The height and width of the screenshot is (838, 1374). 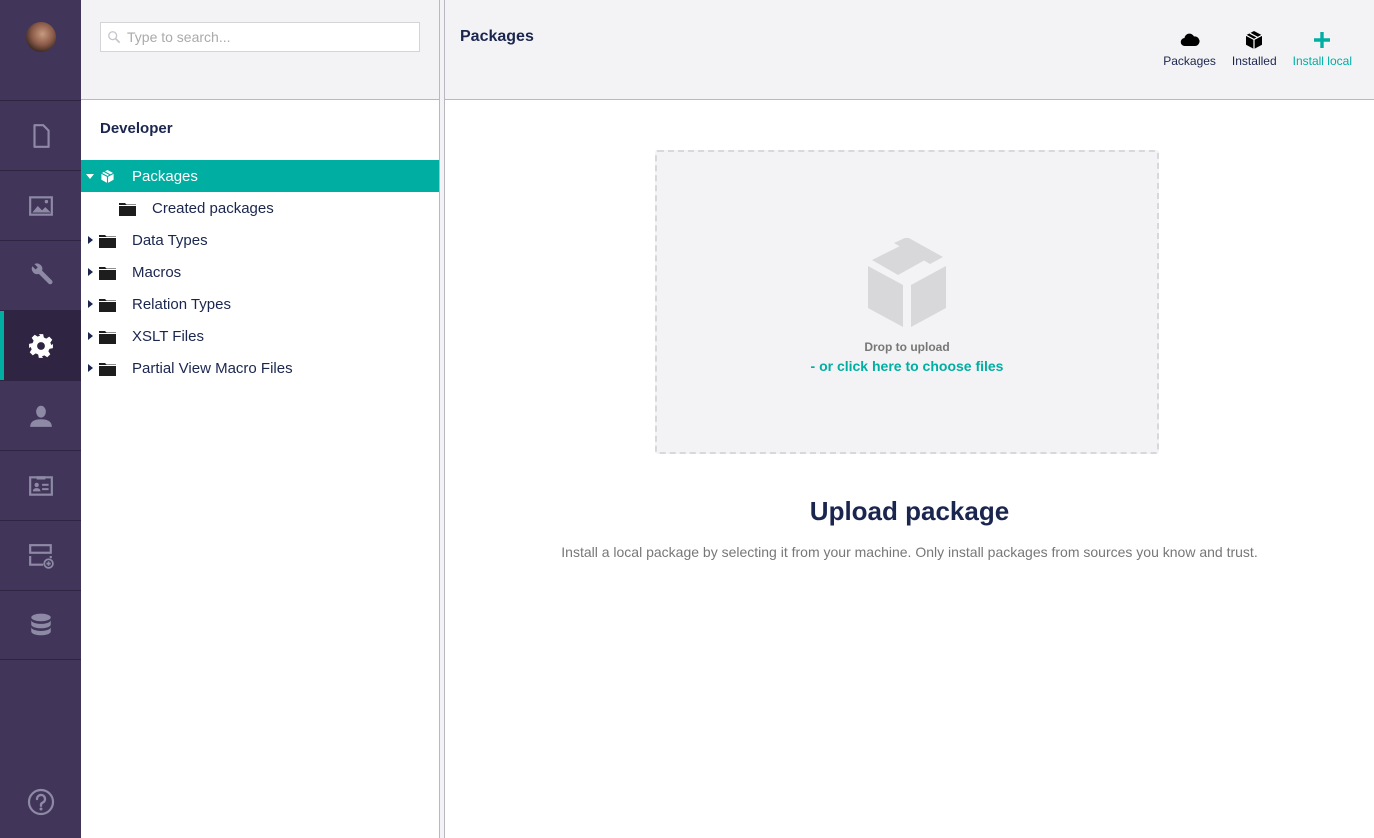 I want to click on sub-nav-label: Install local, so click(x=1322, y=61).